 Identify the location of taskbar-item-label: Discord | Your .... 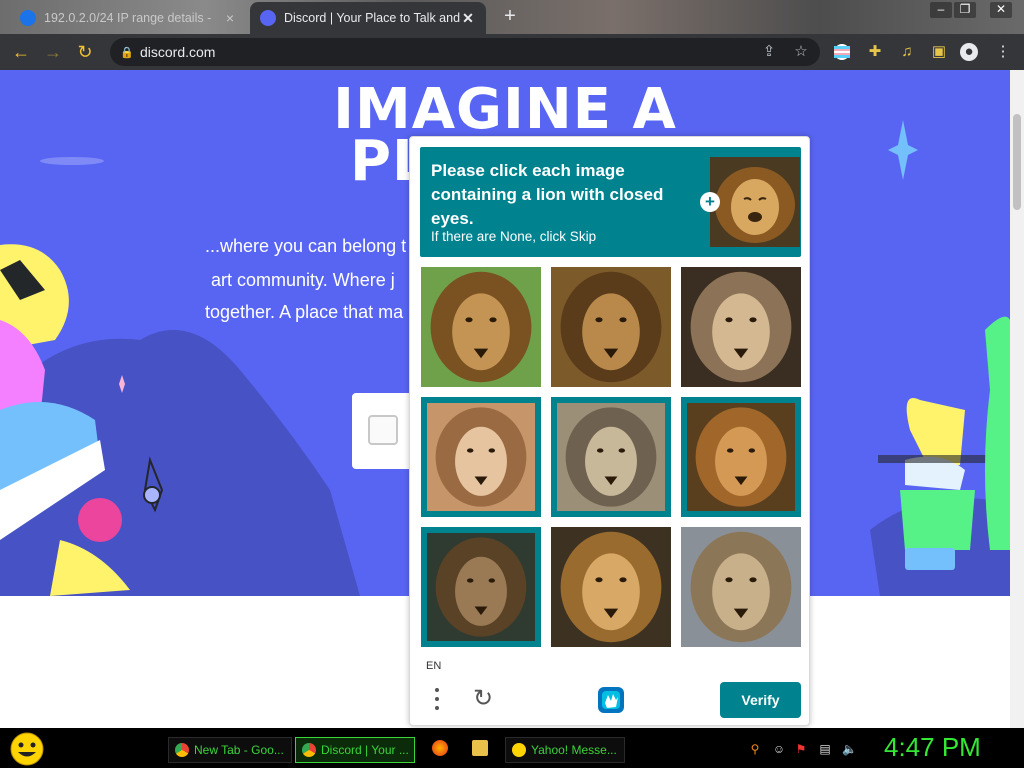
(365, 750).